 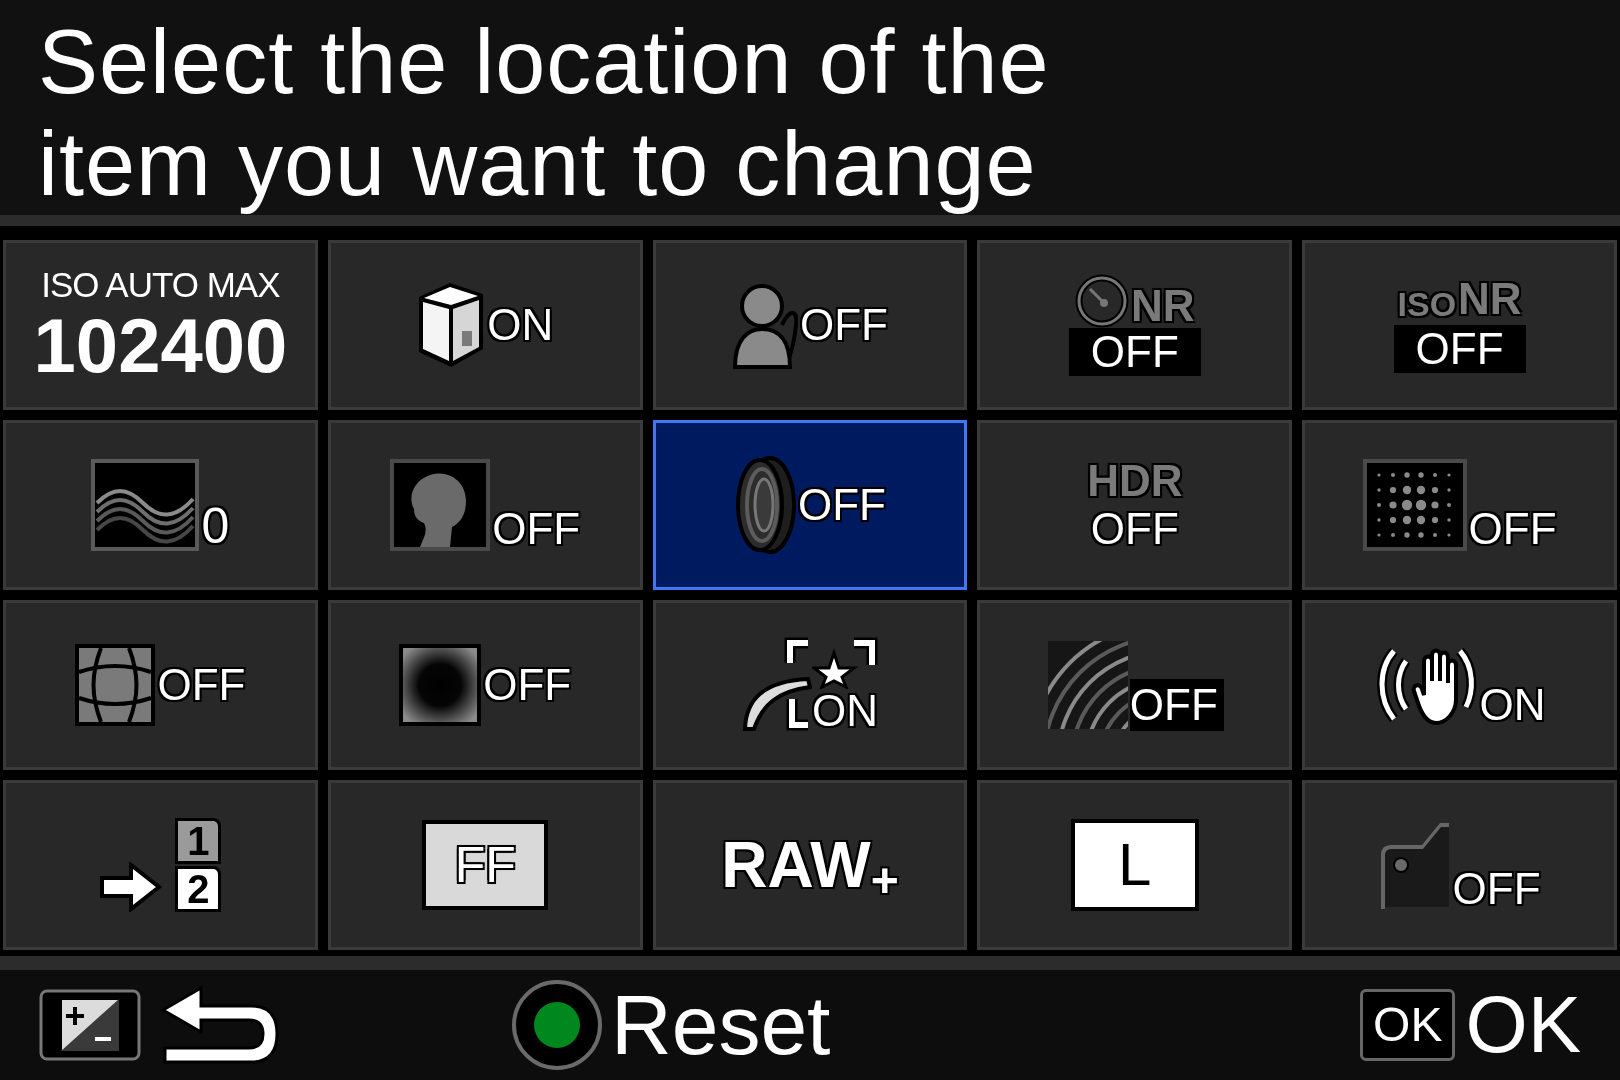 What do you see at coordinates (845, 663) in the screenshot?
I see `star-bracket-icon` at bounding box center [845, 663].